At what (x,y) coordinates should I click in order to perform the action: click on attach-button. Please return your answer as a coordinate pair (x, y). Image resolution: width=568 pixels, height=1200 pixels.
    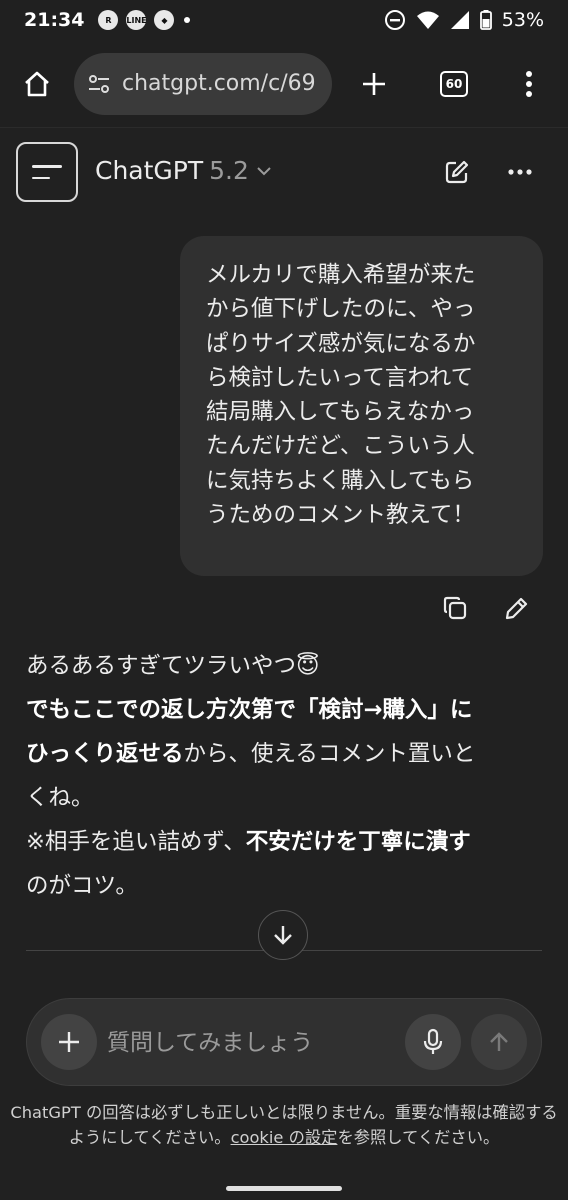
    Looking at the image, I should click on (69, 1042).